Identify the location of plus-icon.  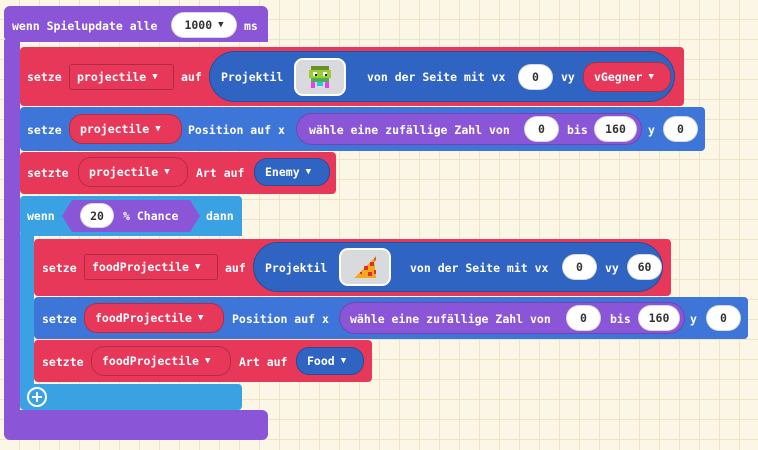
(37, 397).